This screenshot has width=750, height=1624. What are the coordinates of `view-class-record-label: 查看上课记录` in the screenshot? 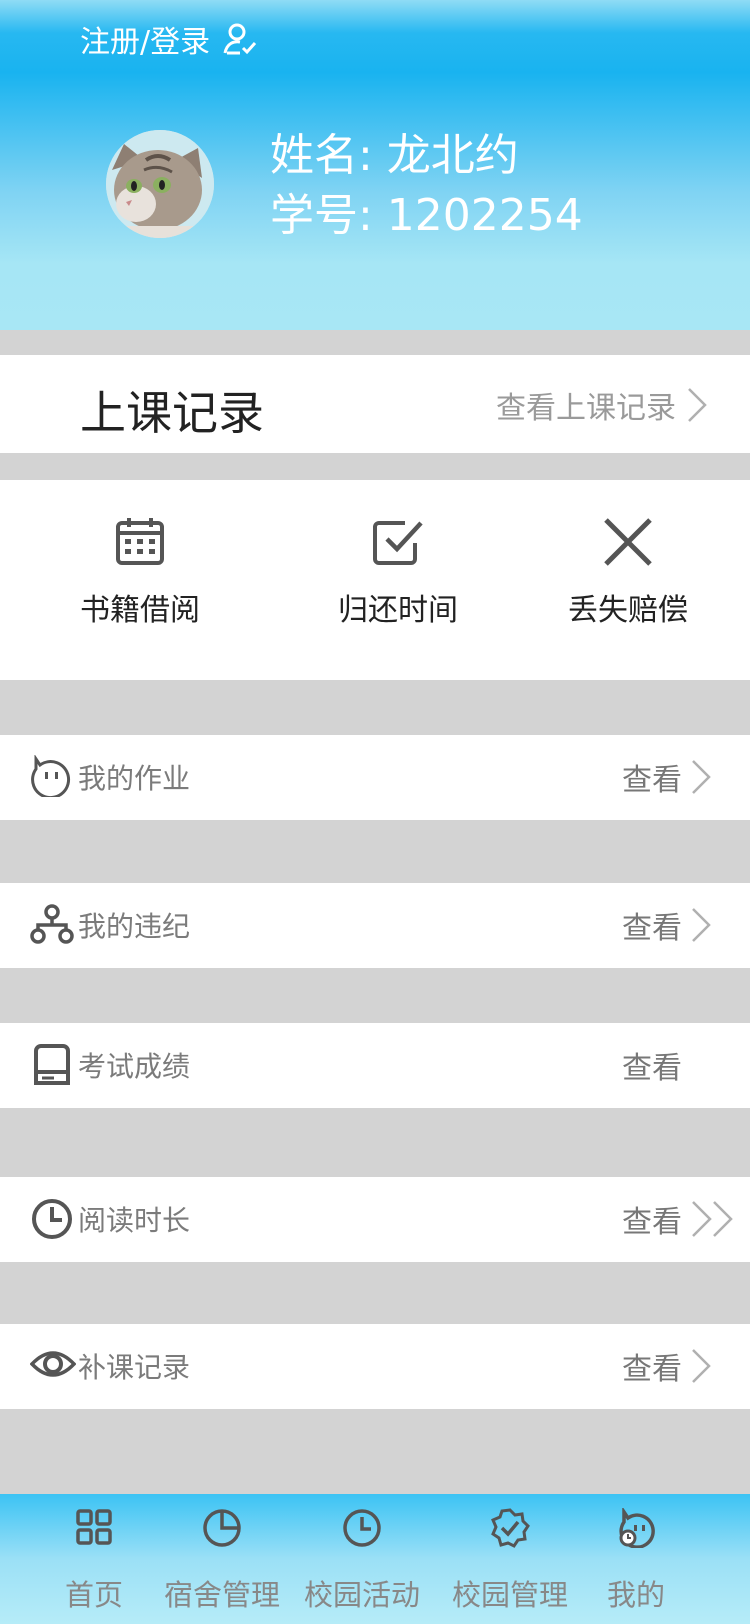 It's located at (586, 408).